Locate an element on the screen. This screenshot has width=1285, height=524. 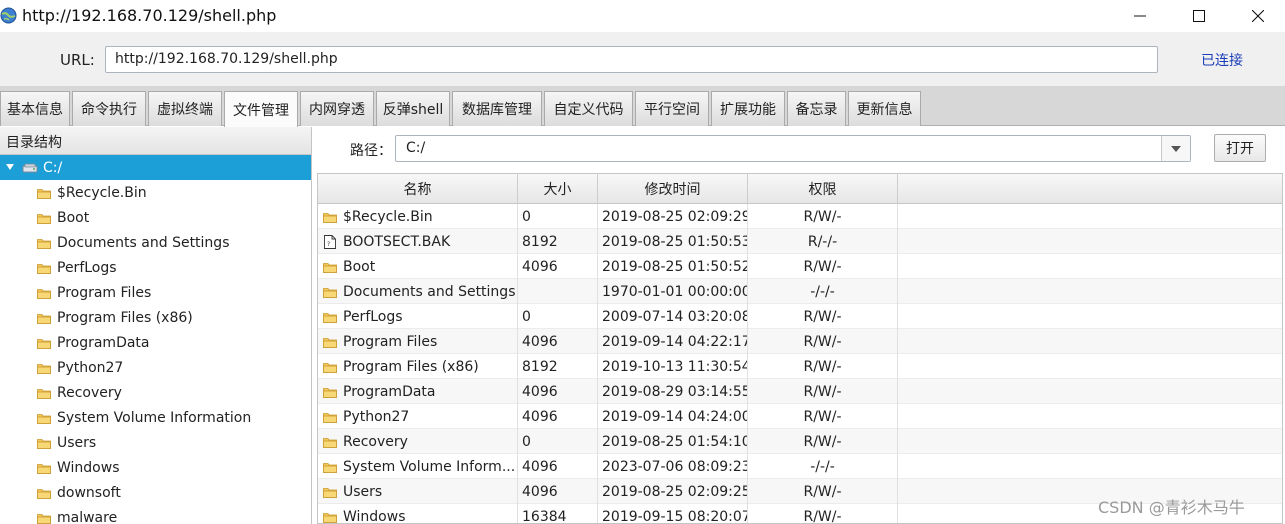
tree-item-label: ProgramData is located at coordinates (103, 342).